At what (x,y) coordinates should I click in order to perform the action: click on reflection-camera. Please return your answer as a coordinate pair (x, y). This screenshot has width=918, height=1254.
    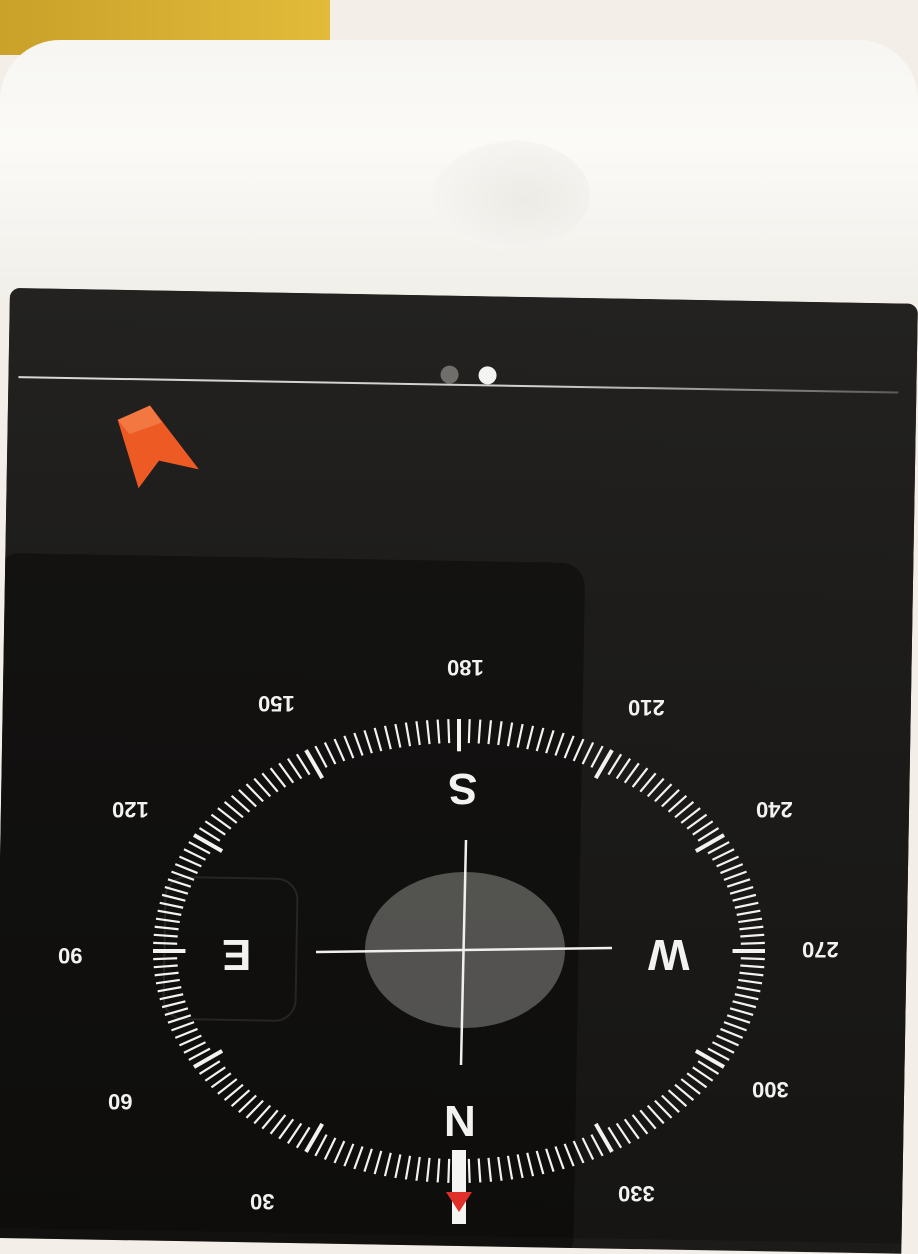
    Looking at the image, I should click on (230, 949).